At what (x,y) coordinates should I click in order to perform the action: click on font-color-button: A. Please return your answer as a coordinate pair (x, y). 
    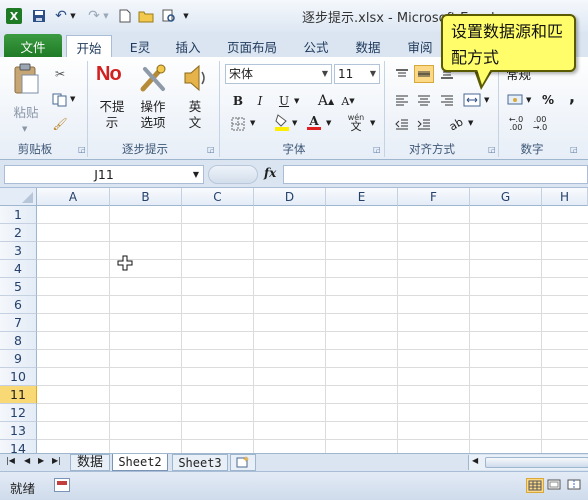
    Looking at the image, I should click on (314, 122).